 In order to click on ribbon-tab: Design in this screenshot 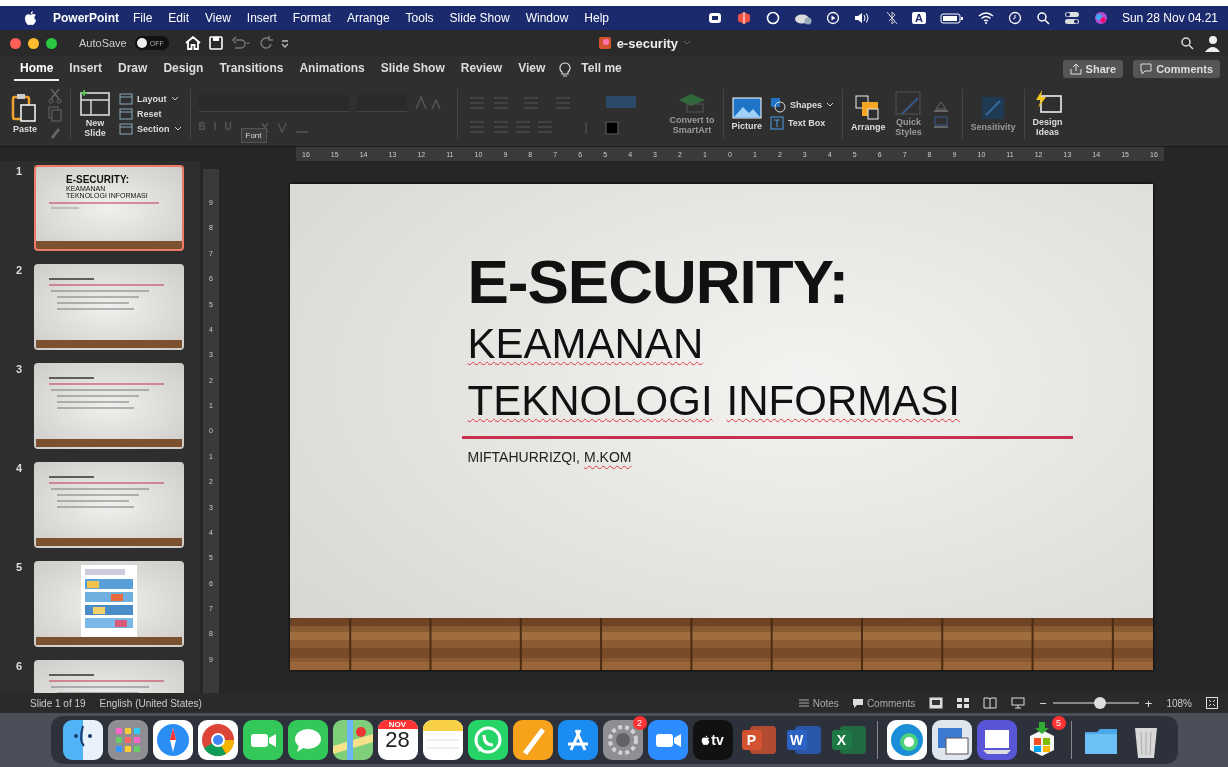, I will do `click(183, 69)`.